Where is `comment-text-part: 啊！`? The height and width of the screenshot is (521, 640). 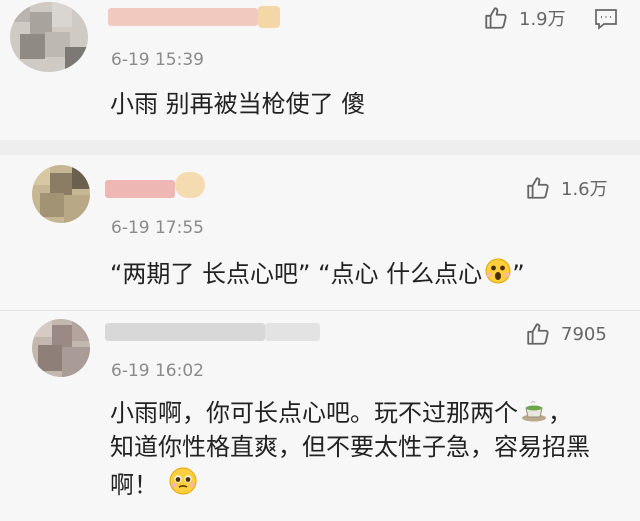 comment-text-part: 啊！ is located at coordinates (134, 485).